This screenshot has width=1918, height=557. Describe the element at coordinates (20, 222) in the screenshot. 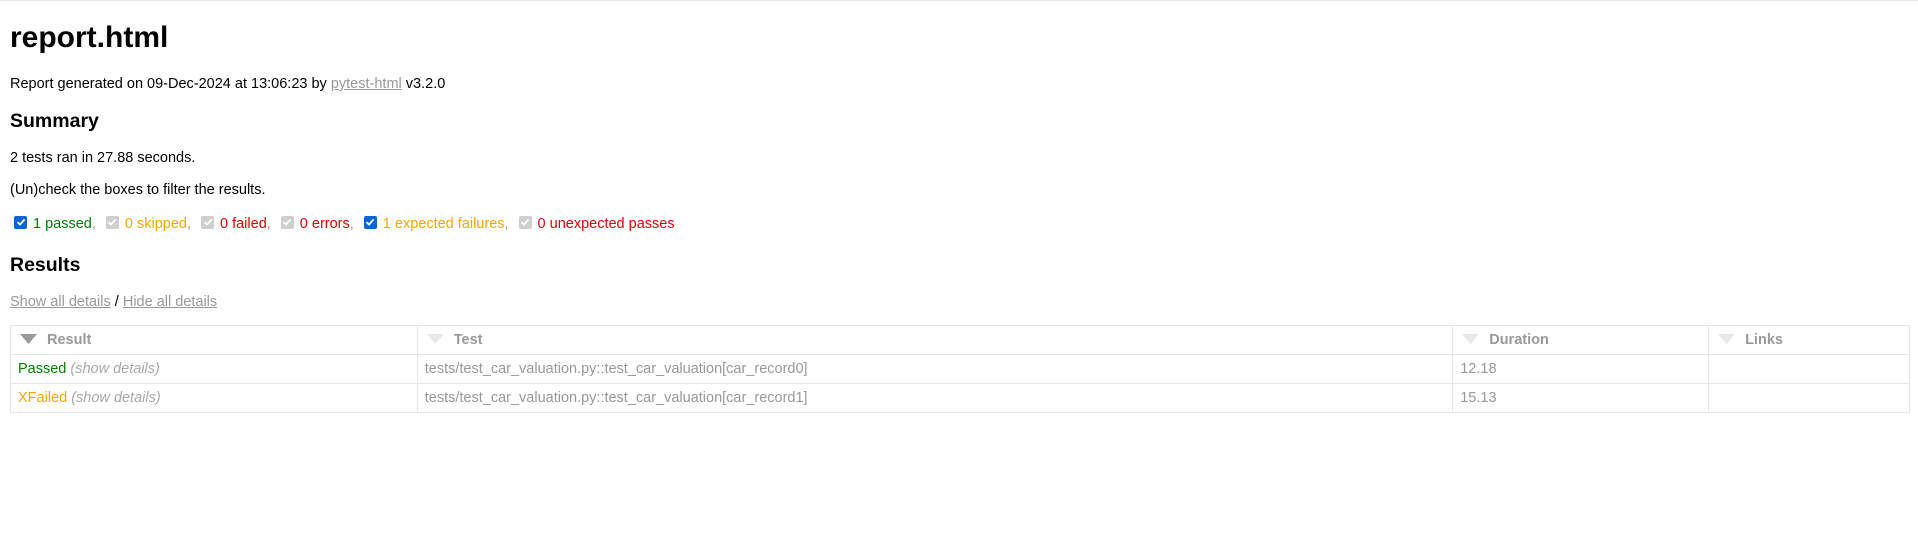

I see `passed-checkbox` at that location.